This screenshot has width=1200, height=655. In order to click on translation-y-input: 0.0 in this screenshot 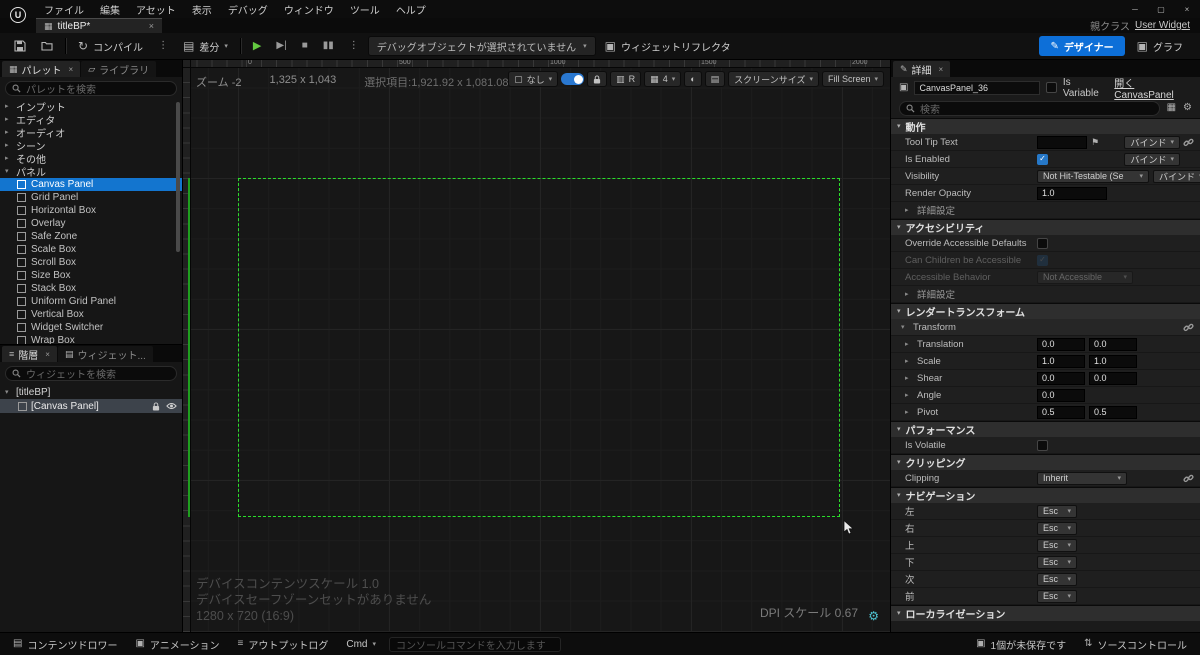, I will do `click(1113, 344)`.